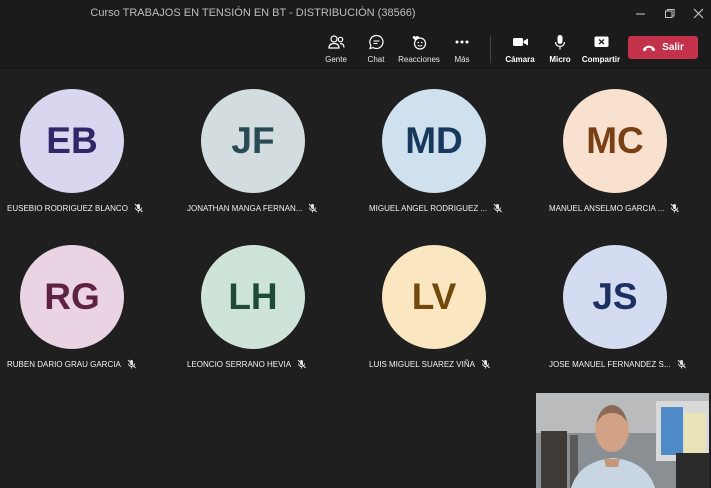 The image size is (711, 488). I want to click on participant-avatar: MD, so click(434, 141).